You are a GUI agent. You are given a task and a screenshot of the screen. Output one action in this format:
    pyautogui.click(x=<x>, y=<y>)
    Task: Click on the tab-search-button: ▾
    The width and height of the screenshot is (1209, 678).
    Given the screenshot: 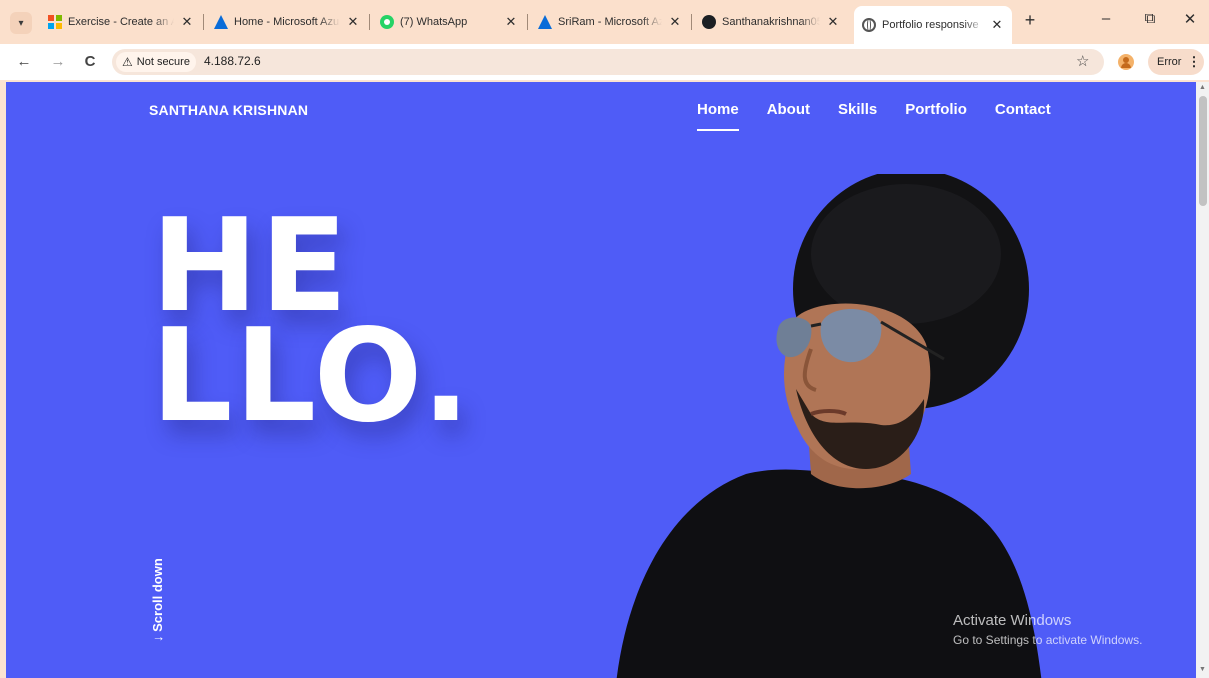 What is the action you would take?
    pyautogui.click(x=21, y=23)
    